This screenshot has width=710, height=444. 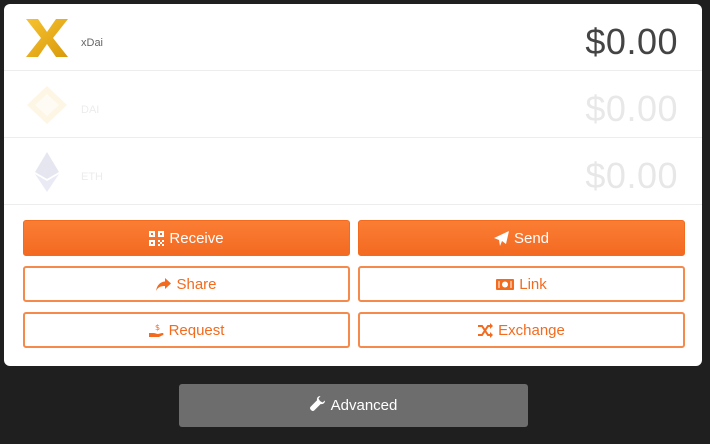 I want to click on shuffle-icon, so click(x=486, y=330).